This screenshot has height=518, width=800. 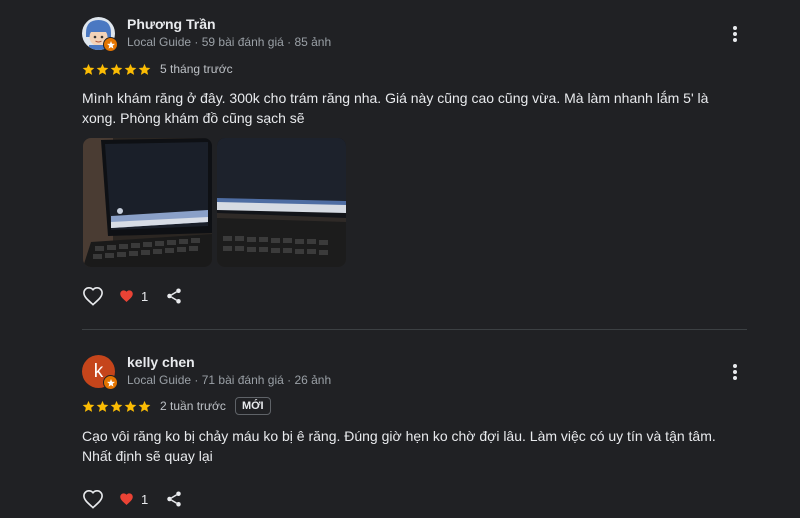 What do you see at coordinates (171, 24) in the screenshot?
I see `reviewer-name: Phương Trần` at bounding box center [171, 24].